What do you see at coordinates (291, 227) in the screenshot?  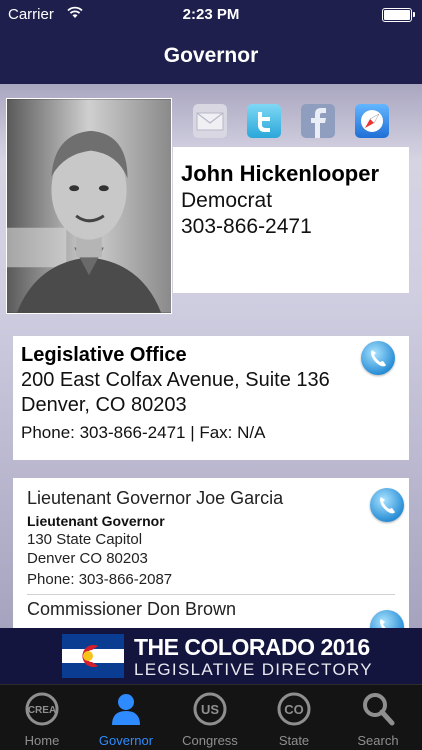 I see `governor-phone: 303-866-2471` at bounding box center [291, 227].